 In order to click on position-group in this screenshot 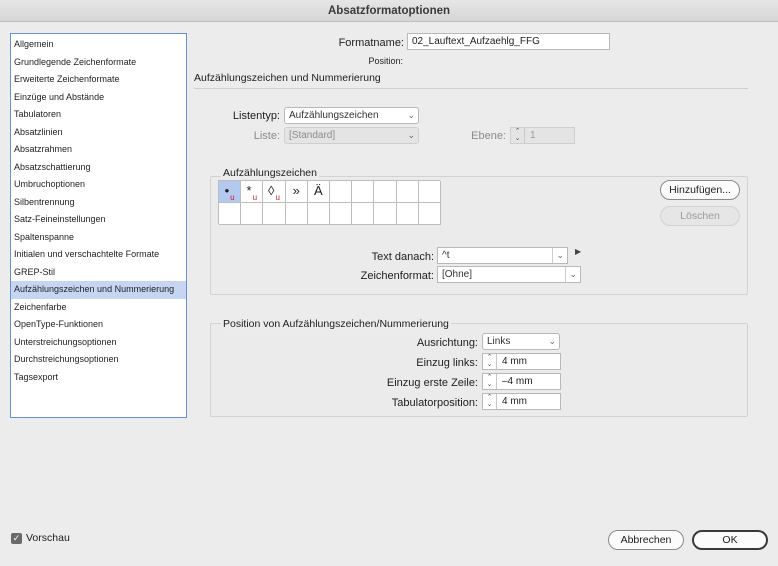, I will do `click(479, 370)`.